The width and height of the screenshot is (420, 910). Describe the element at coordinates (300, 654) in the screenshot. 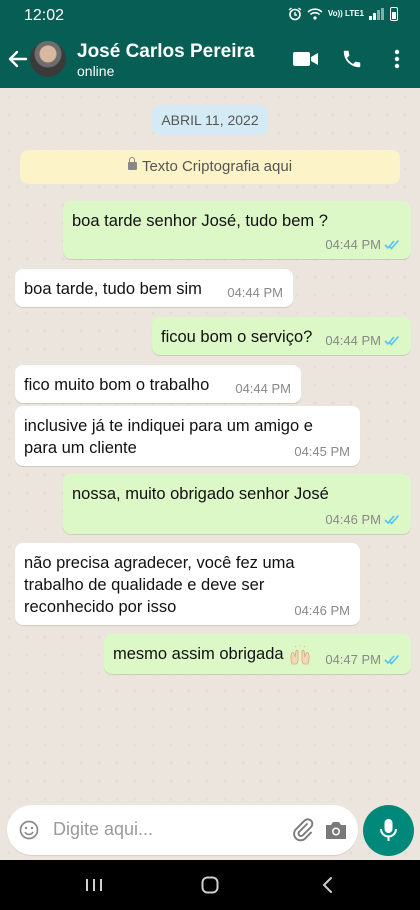

I see `raising-hands-emoji-icon` at that location.